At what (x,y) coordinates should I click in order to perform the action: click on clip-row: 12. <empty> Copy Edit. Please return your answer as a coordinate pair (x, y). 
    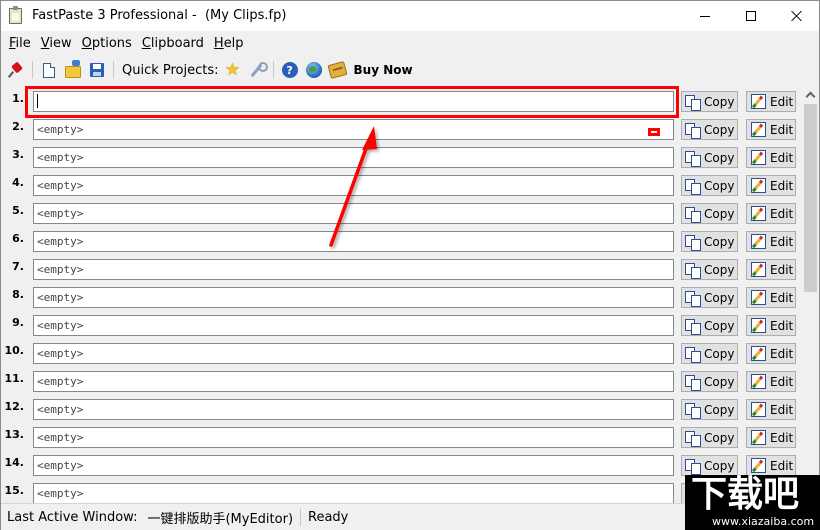
    Looking at the image, I should click on (401, 408).